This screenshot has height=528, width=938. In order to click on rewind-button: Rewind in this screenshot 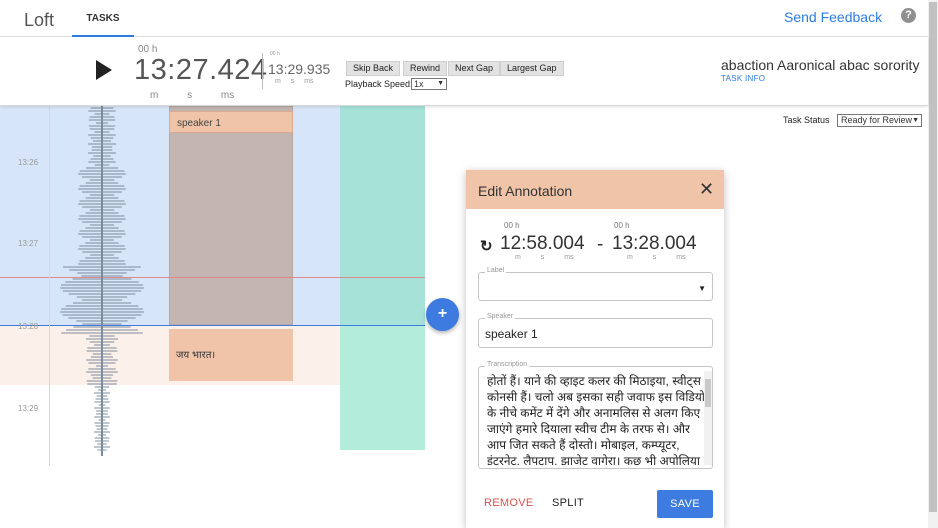, I will do `click(425, 68)`.